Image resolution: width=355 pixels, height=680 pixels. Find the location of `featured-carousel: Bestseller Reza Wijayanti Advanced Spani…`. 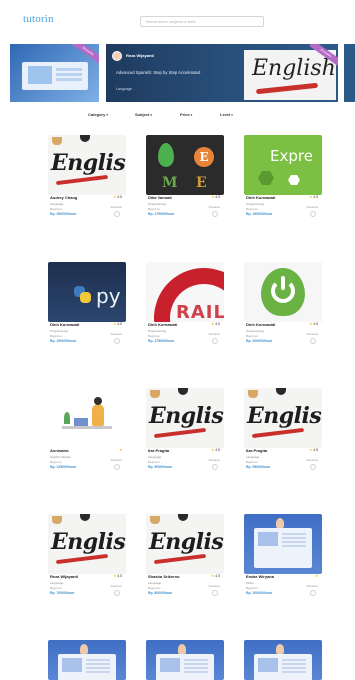

featured-carousel: Bestseller Reza Wijayanti Advanced Spani… is located at coordinates (177, 73).